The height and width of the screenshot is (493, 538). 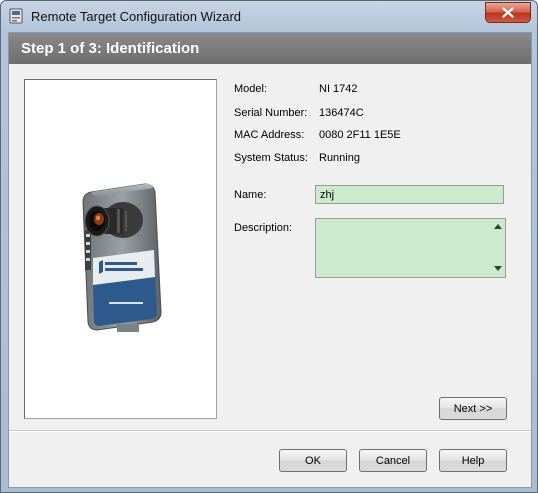 What do you see at coordinates (110, 48) in the screenshot?
I see `step-title: Step 1 of 3: Identification` at bounding box center [110, 48].